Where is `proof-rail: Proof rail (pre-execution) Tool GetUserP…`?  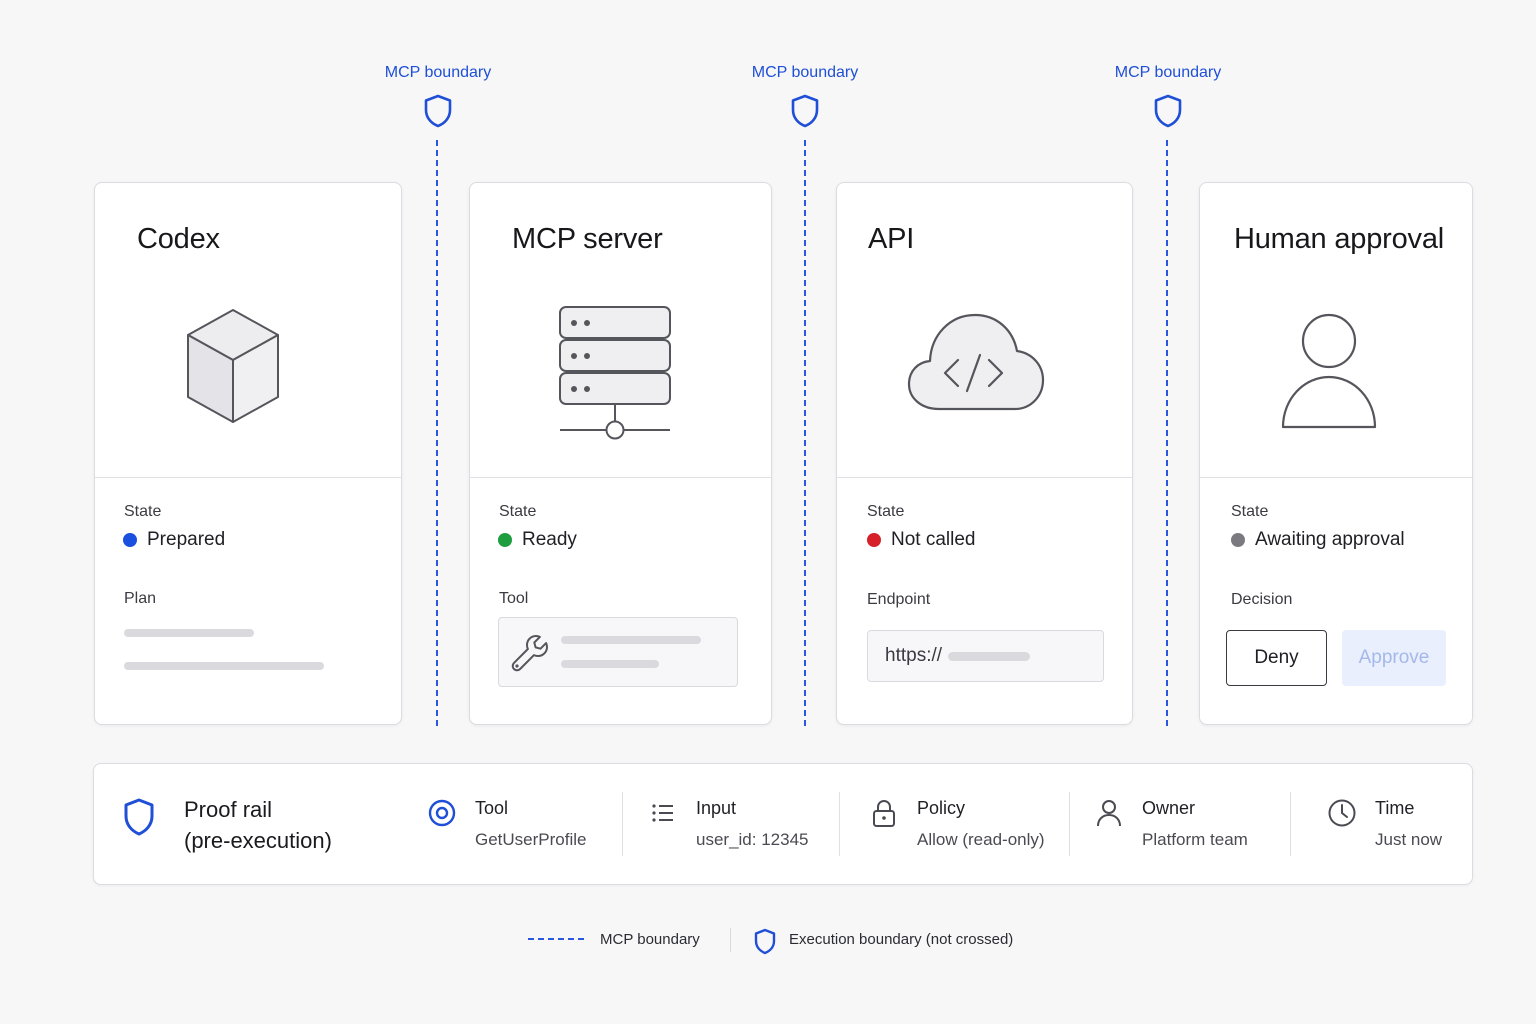 proof-rail: Proof rail (pre-execution) Tool GetUserP… is located at coordinates (783, 824).